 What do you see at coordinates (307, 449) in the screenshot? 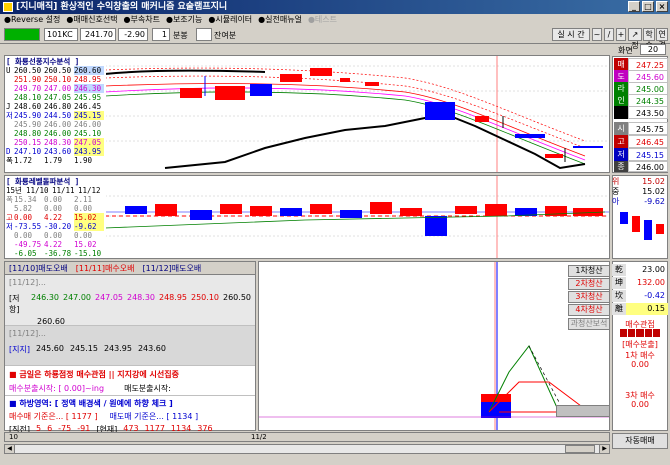
I see `horizontal-scrollbar: ◀ ▶` at bounding box center [307, 449].